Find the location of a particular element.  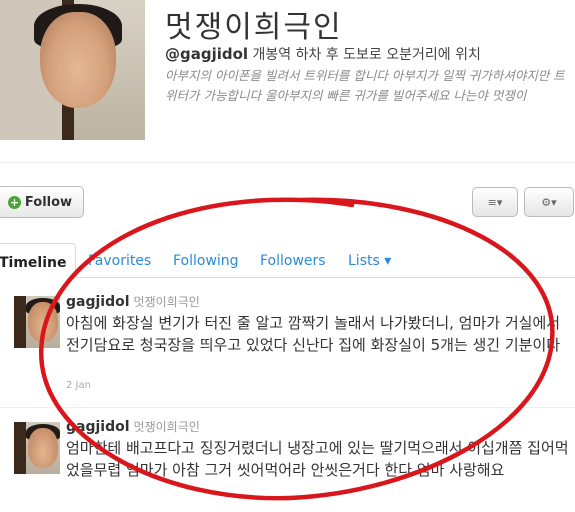

tab-following: Following is located at coordinates (206, 261).